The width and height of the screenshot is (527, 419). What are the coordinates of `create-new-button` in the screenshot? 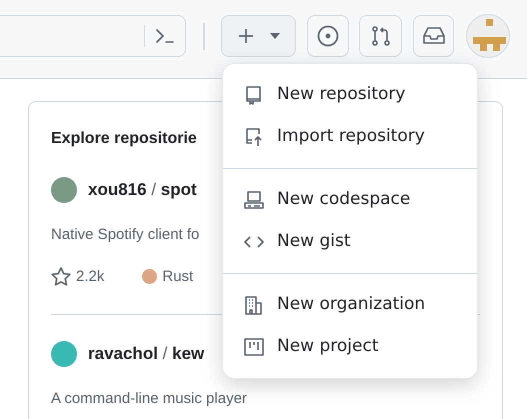 It's located at (258, 36).